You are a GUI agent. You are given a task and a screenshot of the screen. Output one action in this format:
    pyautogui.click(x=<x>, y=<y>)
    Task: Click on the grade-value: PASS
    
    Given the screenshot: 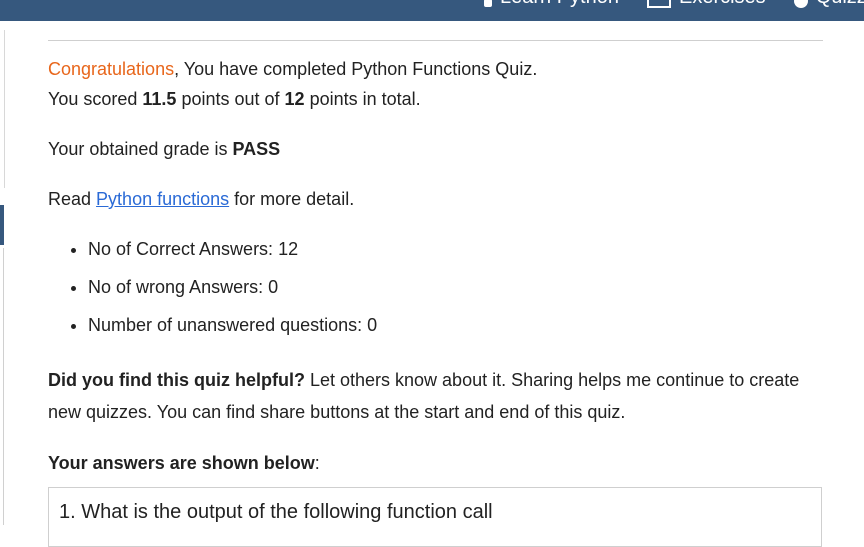 What is the action you would take?
    pyautogui.click(x=256, y=149)
    